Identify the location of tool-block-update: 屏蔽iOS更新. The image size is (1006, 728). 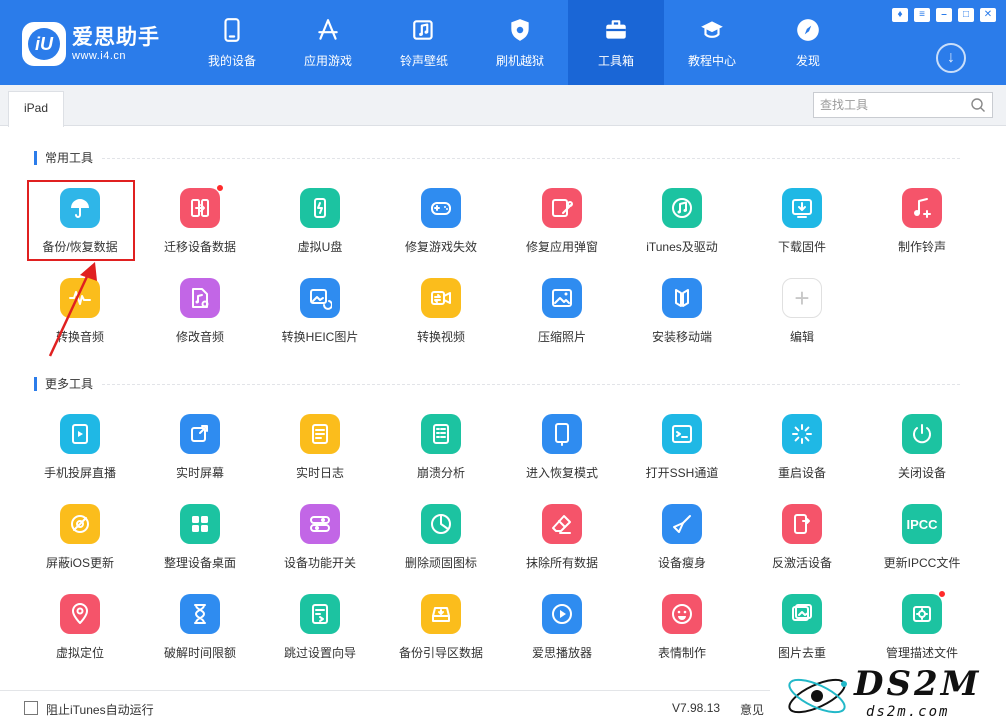
(80, 541).